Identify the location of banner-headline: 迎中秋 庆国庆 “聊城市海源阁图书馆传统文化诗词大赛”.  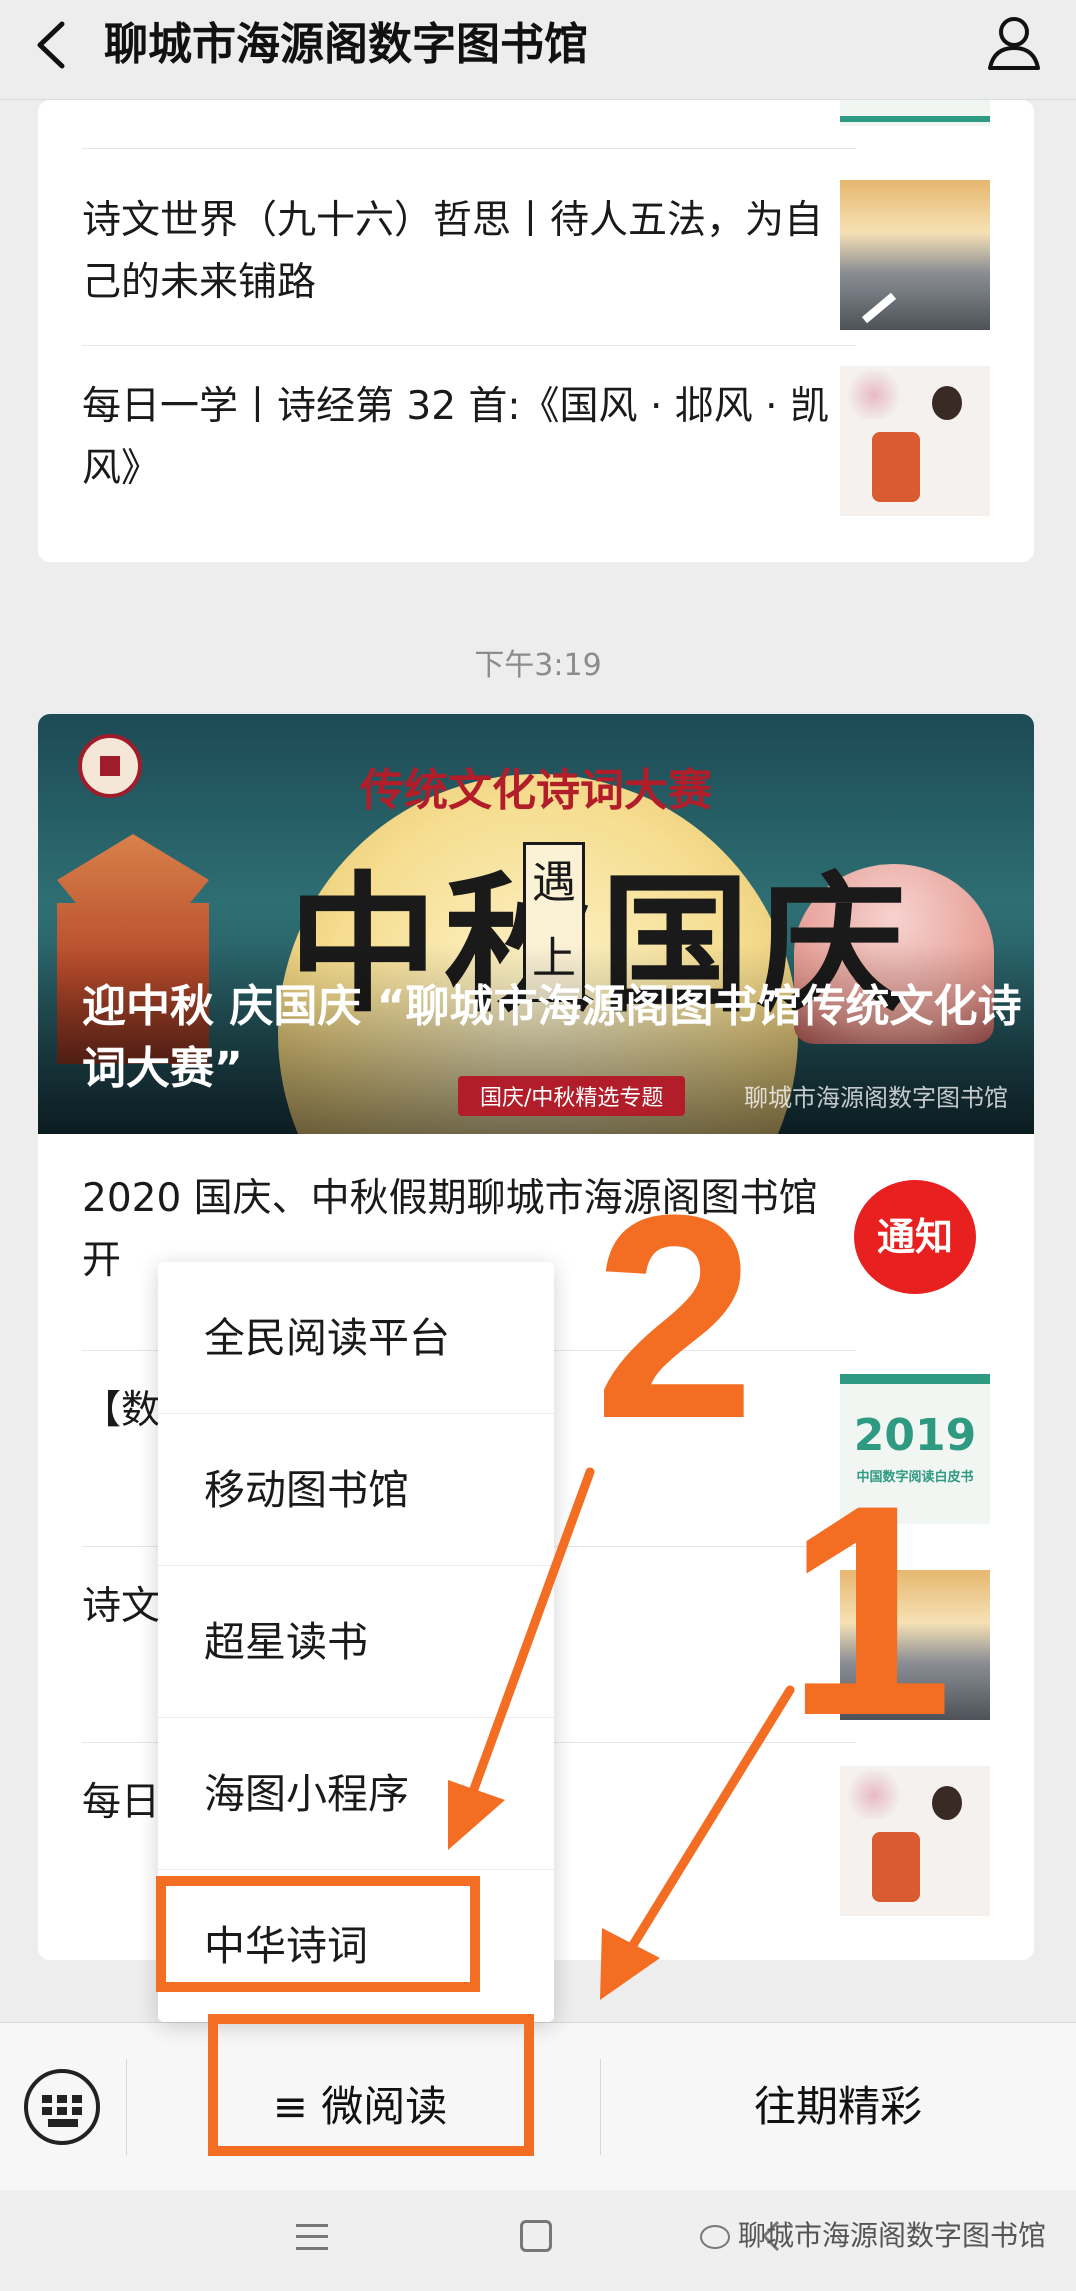
(552, 1037).